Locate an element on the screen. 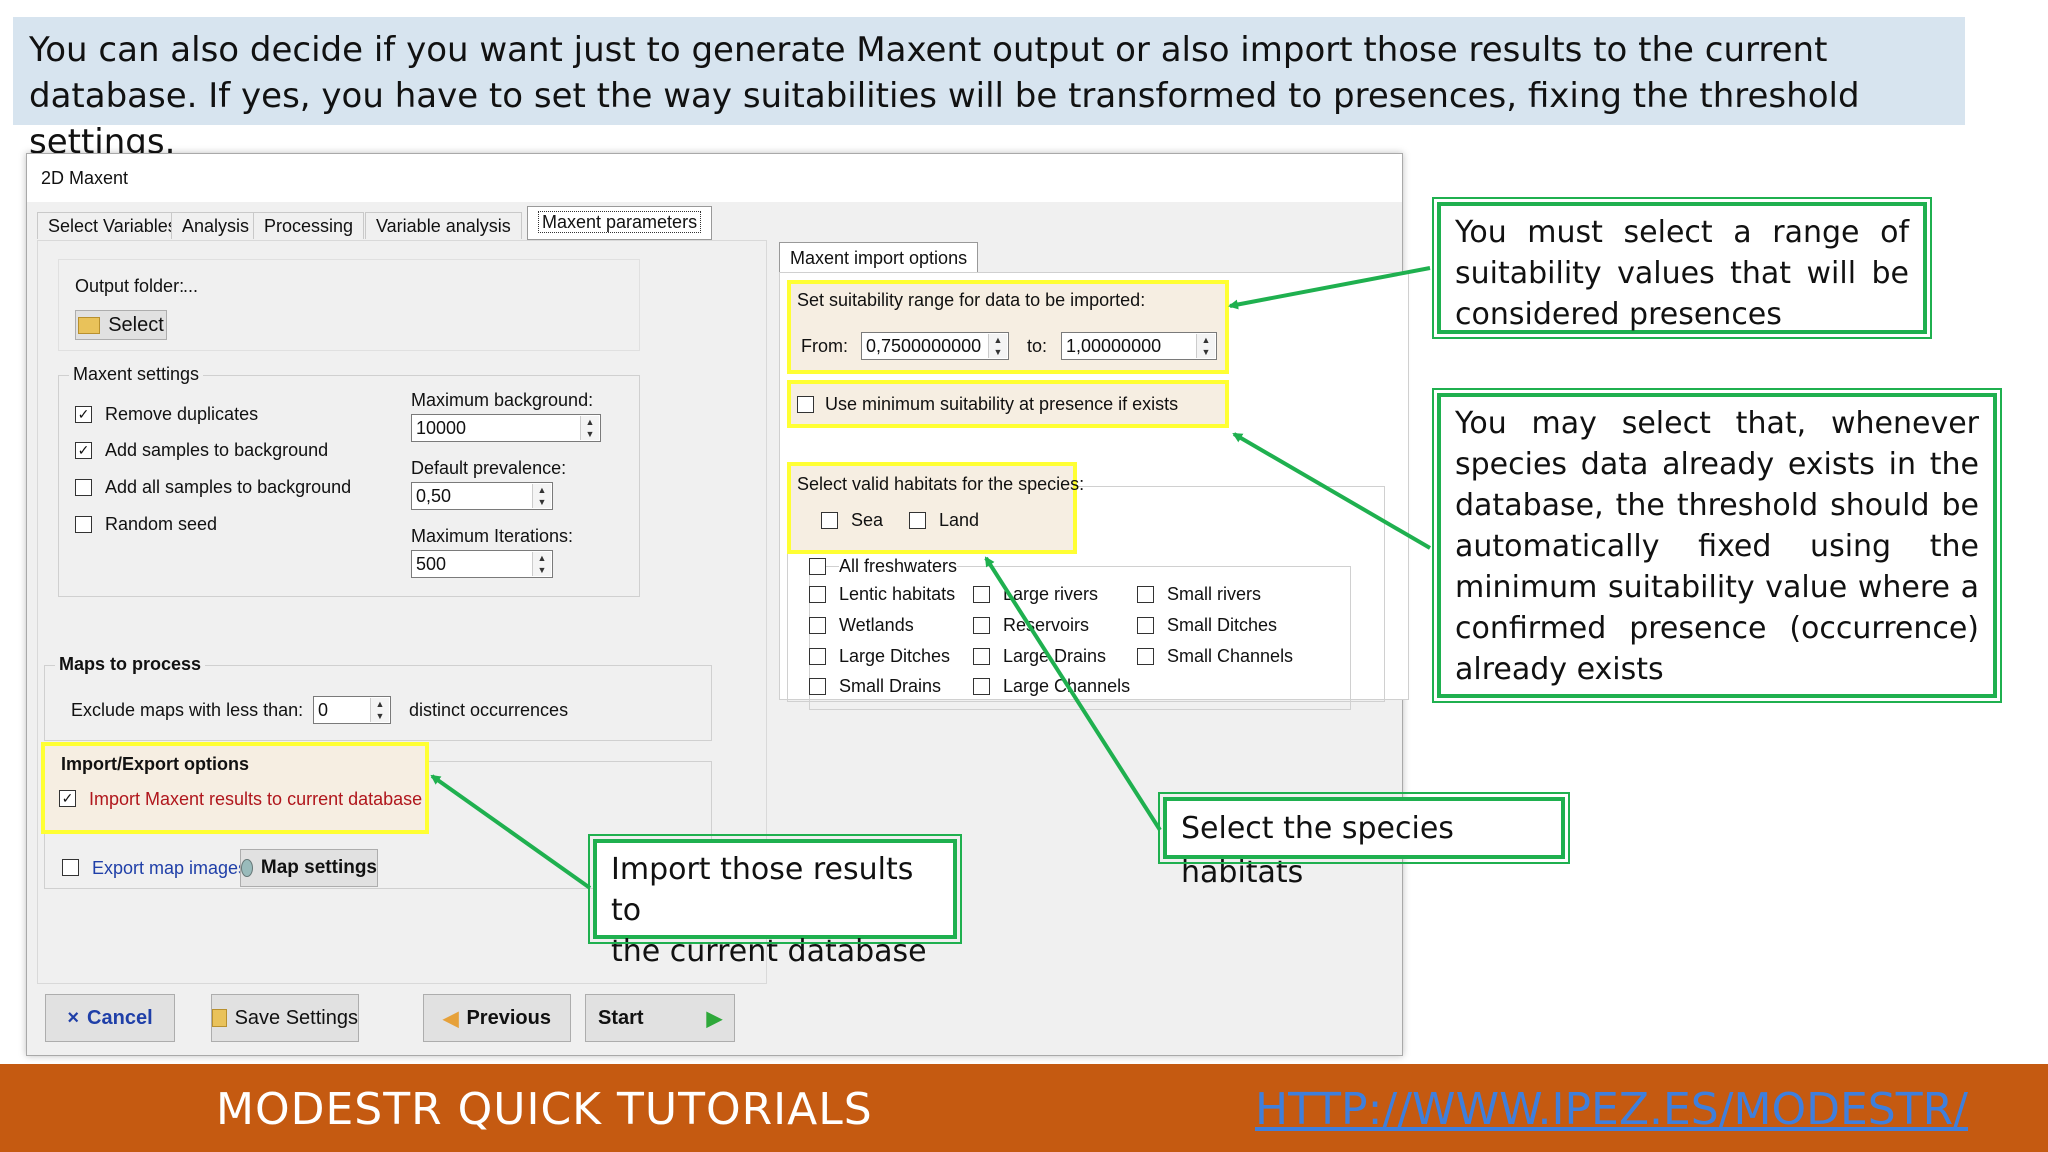  lentic-checkbox is located at coordinates (817, 594).